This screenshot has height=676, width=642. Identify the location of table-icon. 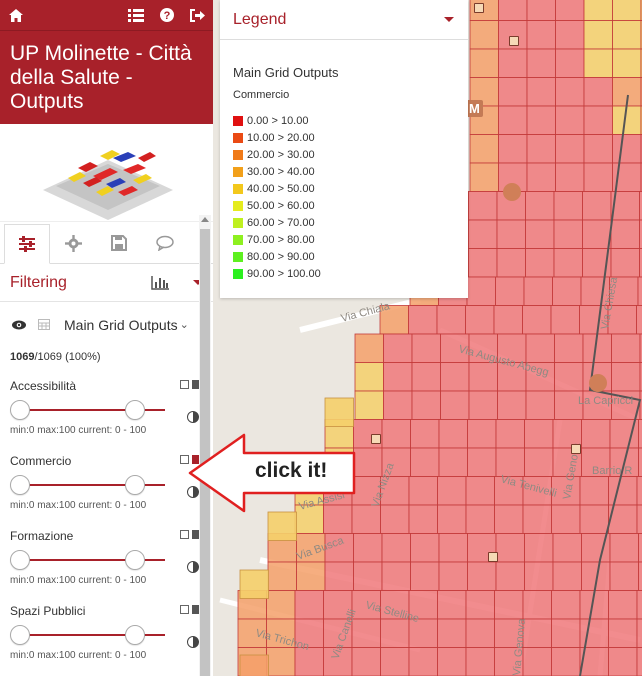
(44, 324).